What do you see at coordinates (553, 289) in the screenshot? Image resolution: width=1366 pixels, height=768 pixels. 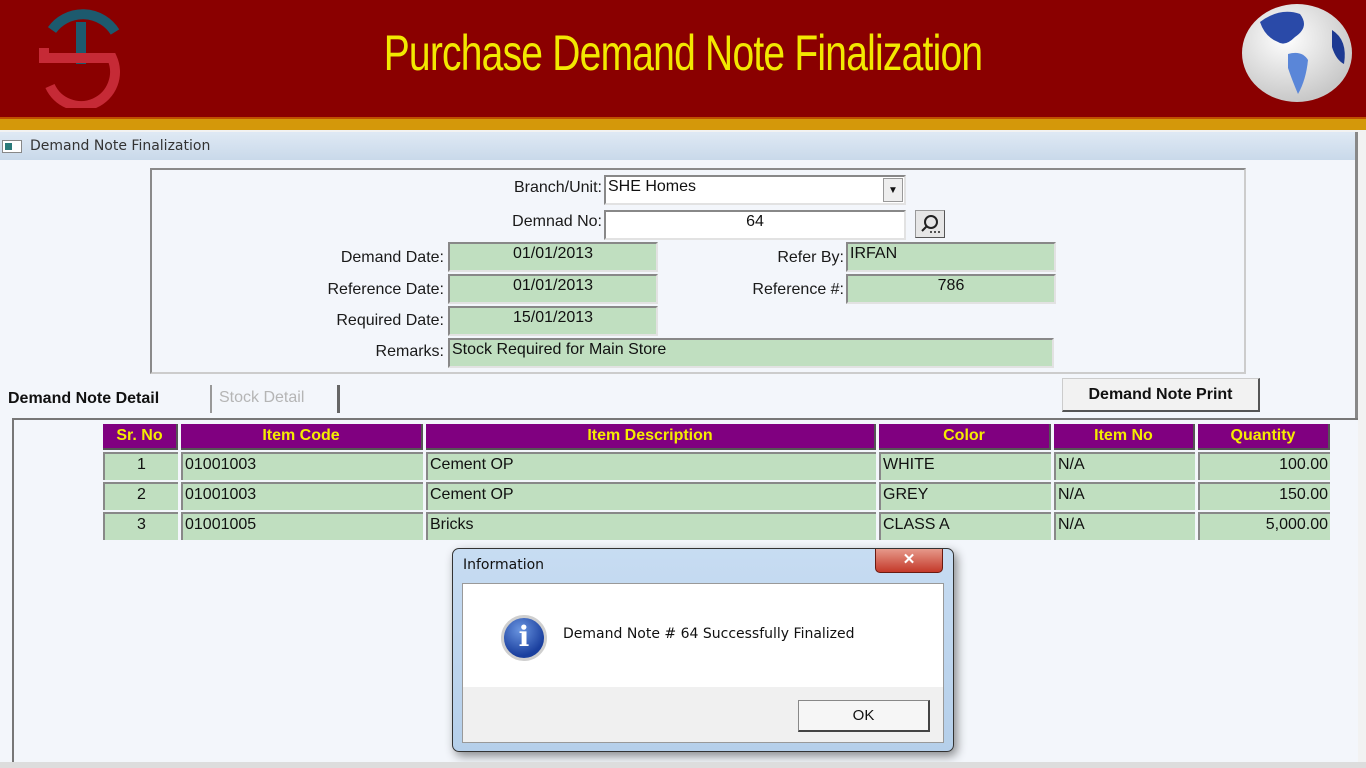 I see `reference-date-field: 01/01/2013` at bounding box center [553, 289].